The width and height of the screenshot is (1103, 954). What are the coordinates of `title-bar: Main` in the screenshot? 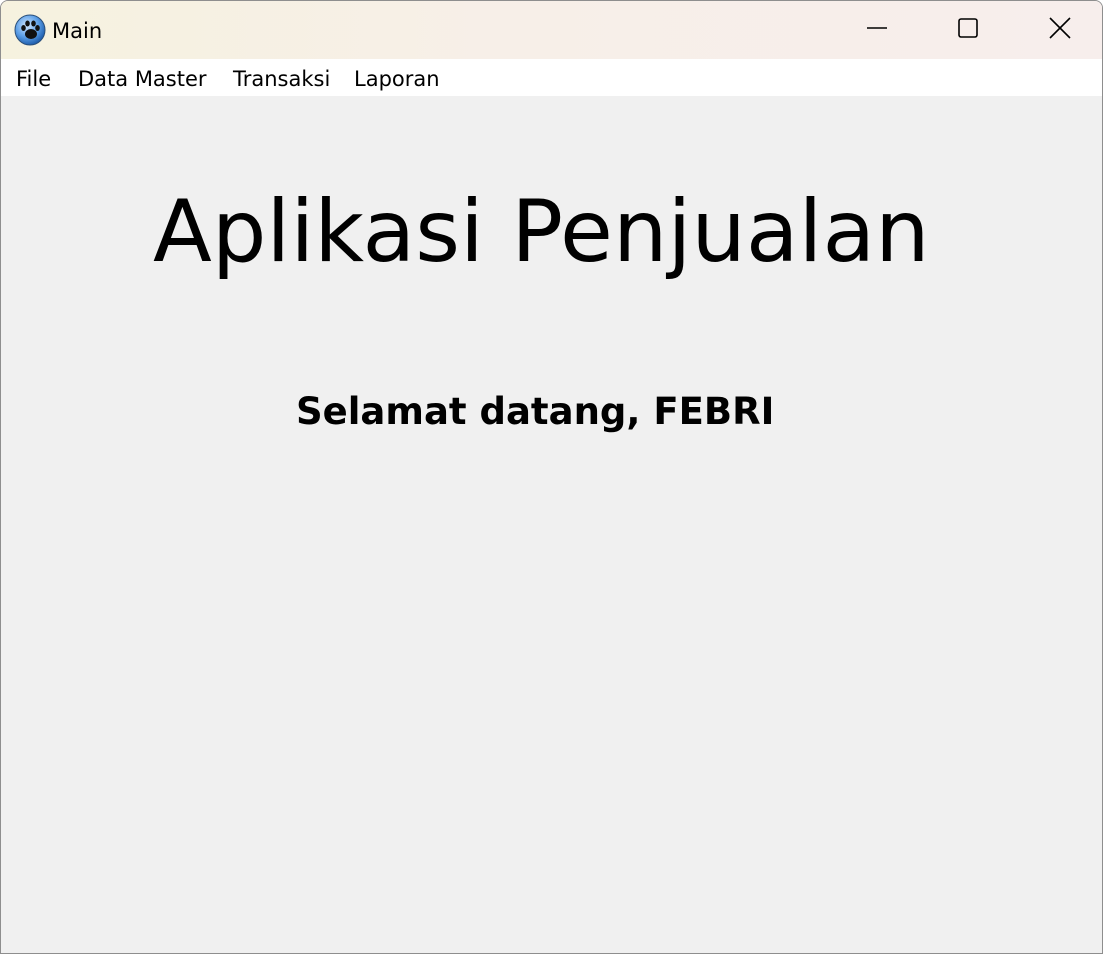 It's located at (551, 30).